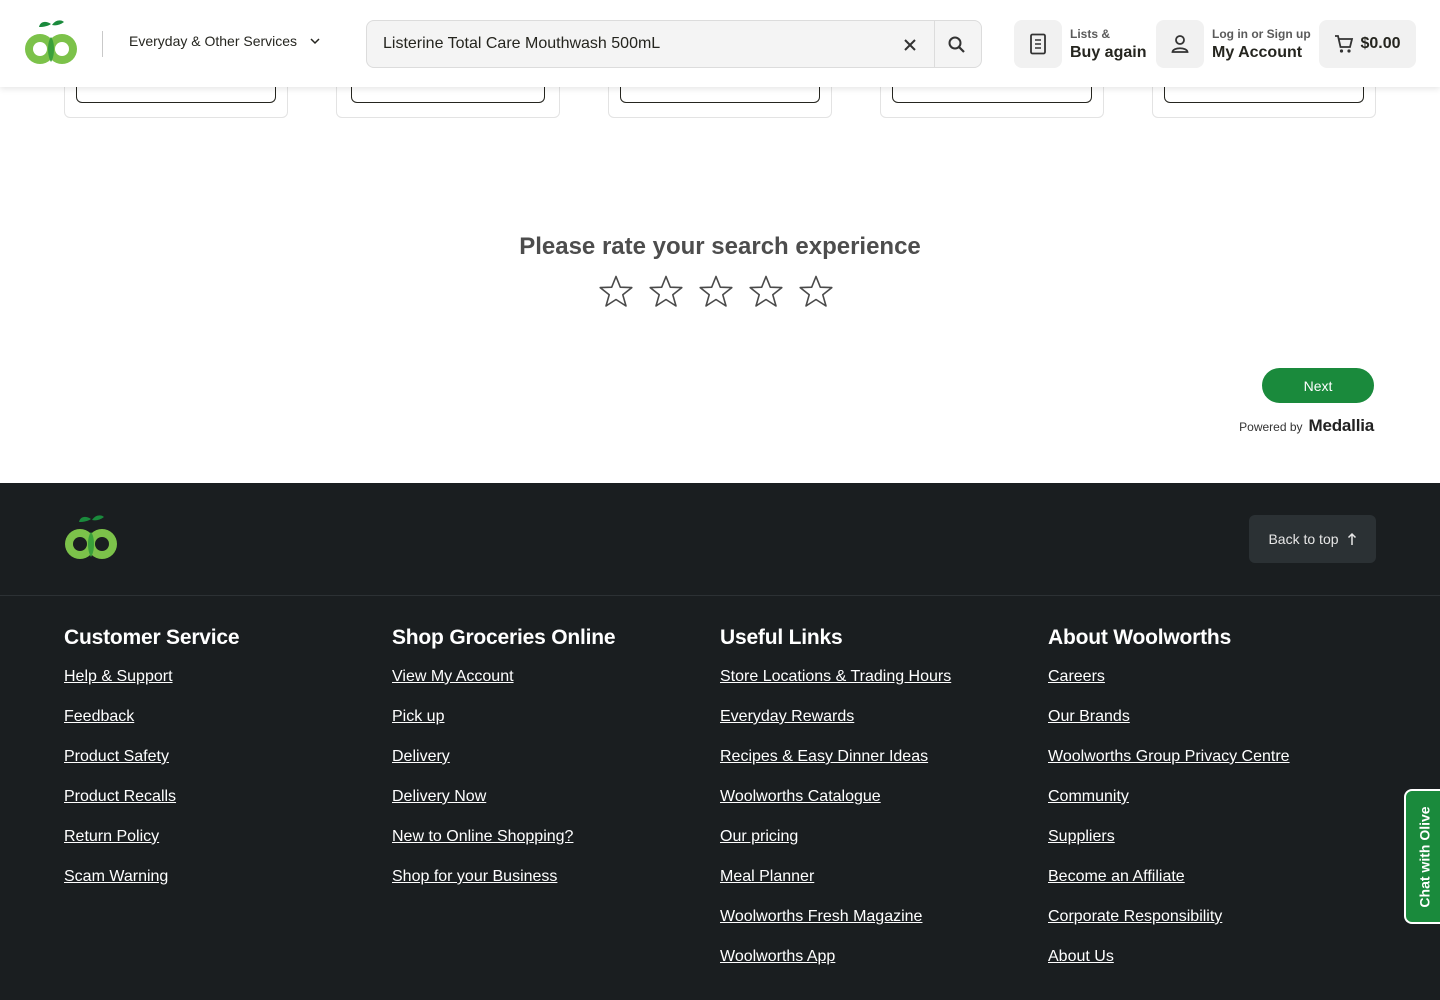 This screenshot has width=1440, height=1000. Describe the element at coordinates (835, 848) in the screenshot. I see `footer-link-item: Our pricing` at that location.